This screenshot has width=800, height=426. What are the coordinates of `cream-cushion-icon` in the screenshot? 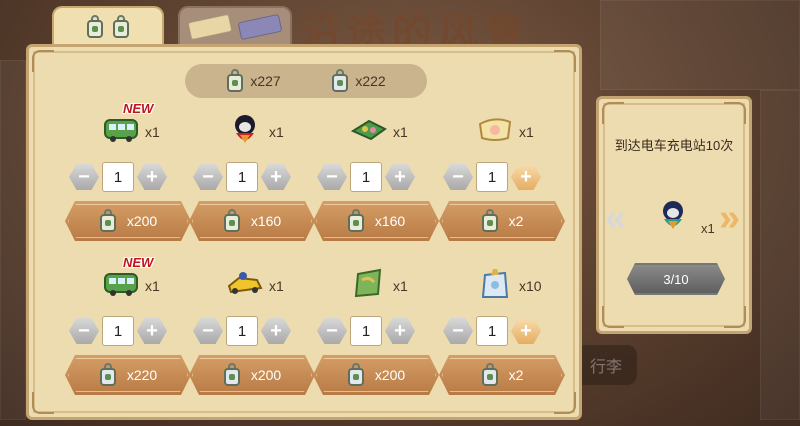 It's located at (495, 129).